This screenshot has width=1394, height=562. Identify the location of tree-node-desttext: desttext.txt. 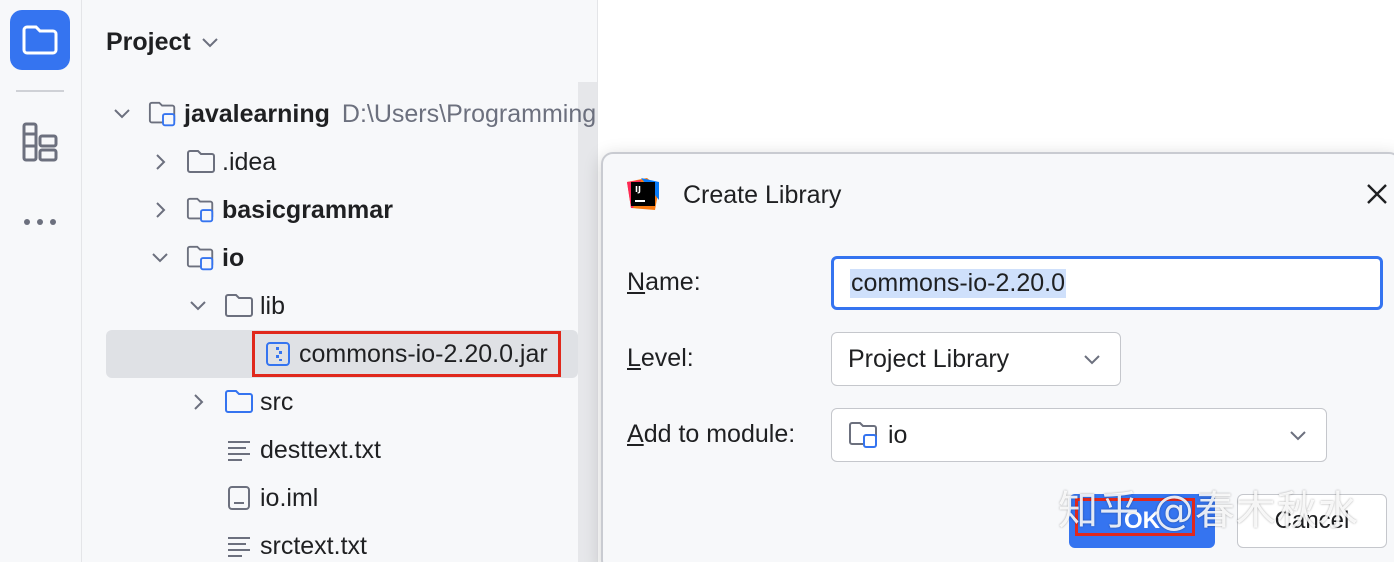
(330, 450).